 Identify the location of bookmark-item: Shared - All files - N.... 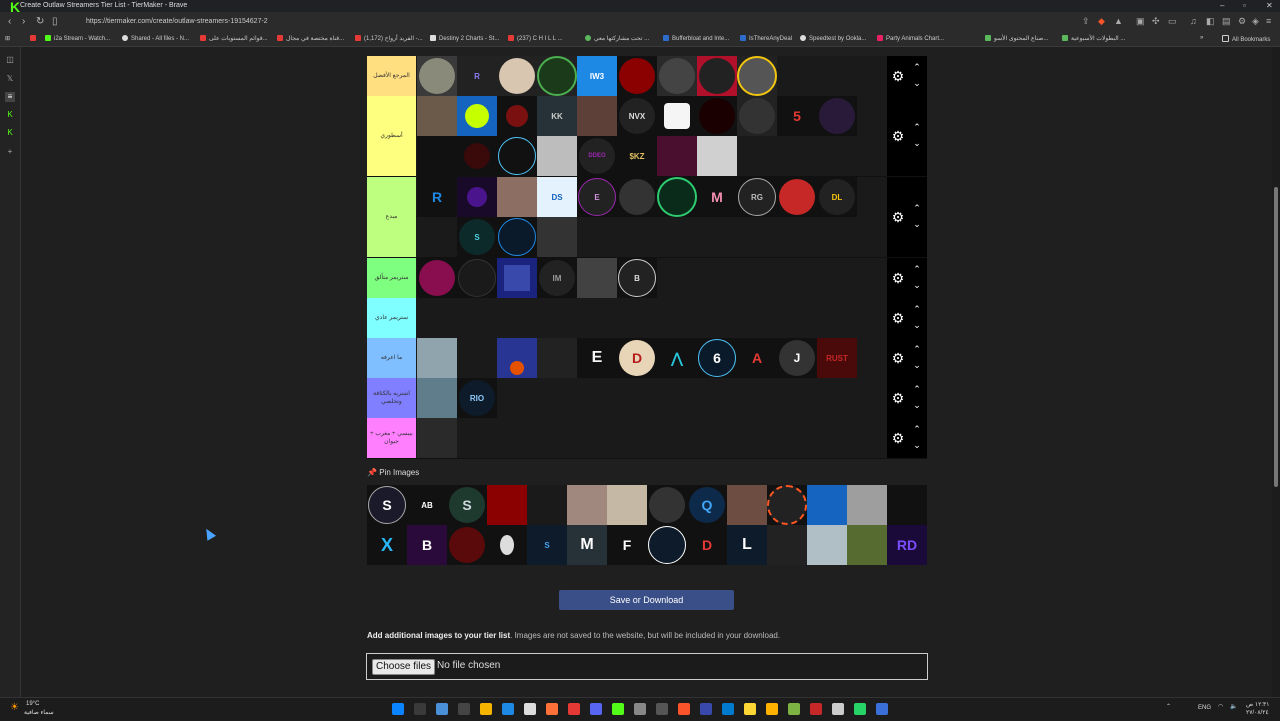
(155, 38).